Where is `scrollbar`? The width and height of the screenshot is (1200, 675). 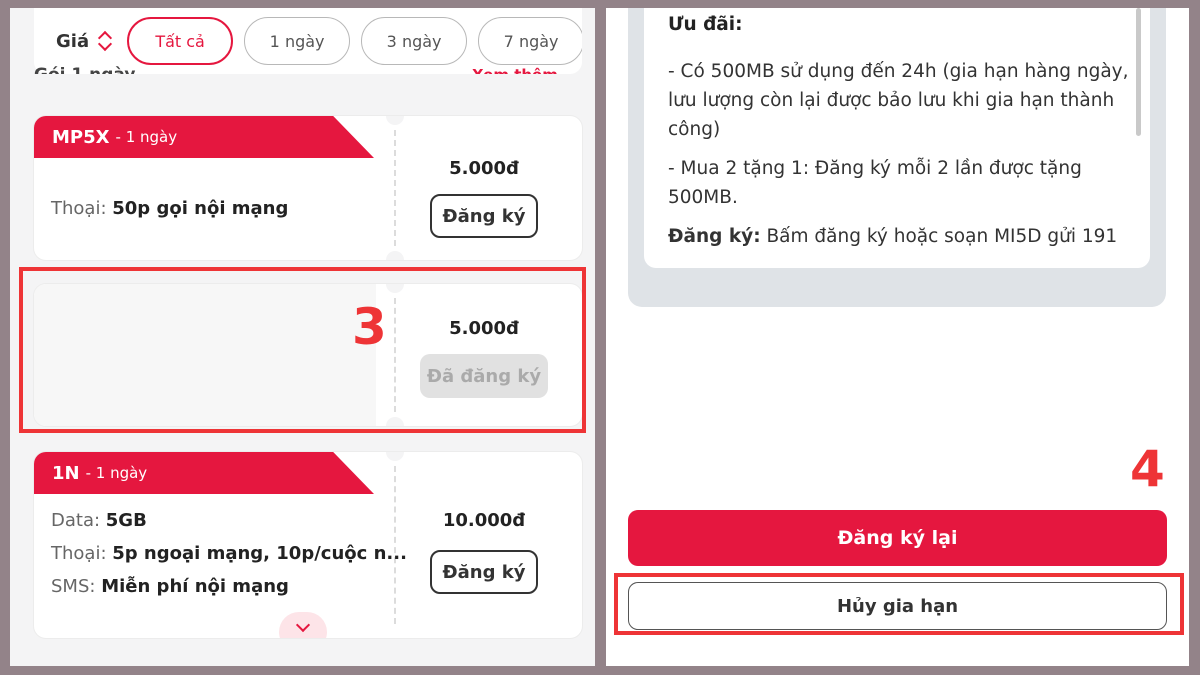
scrollbar is located at coordinates (1138, 72).